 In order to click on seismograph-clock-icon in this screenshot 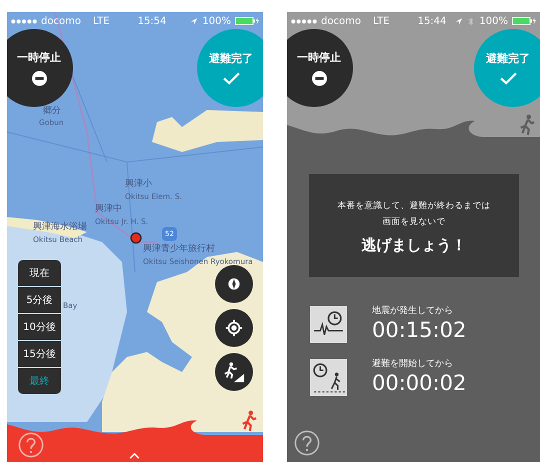, I will do `click(328, 324)`.